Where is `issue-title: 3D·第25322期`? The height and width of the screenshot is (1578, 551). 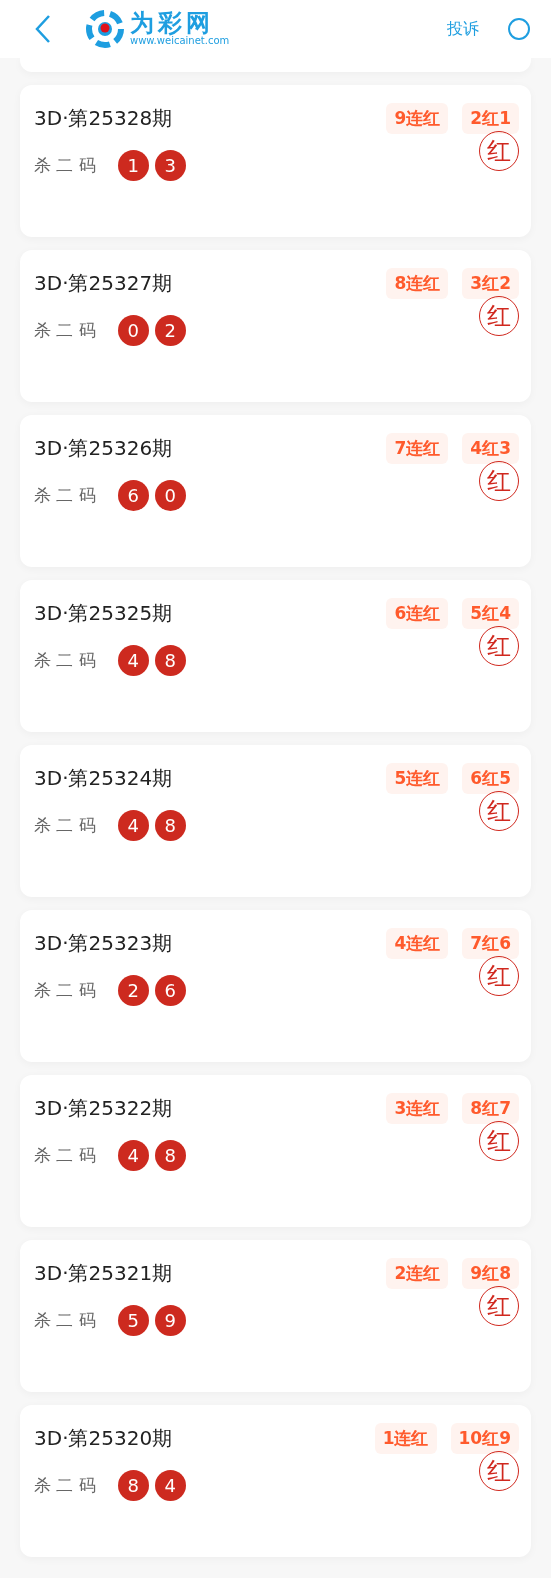
issue-title: 3D·第25322期 is located at coordinates (103, 1108).